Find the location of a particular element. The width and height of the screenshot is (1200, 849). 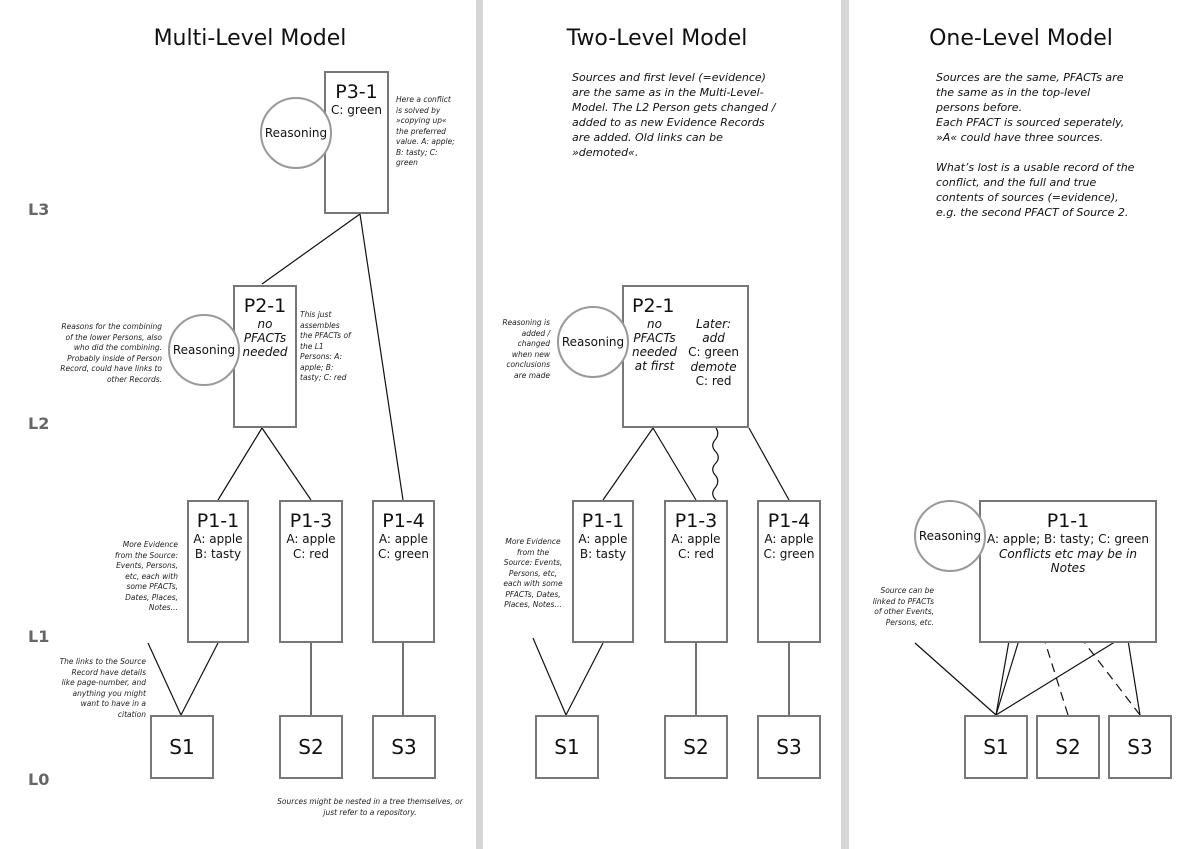

person-fact: add is located at coordinates (713, 338).